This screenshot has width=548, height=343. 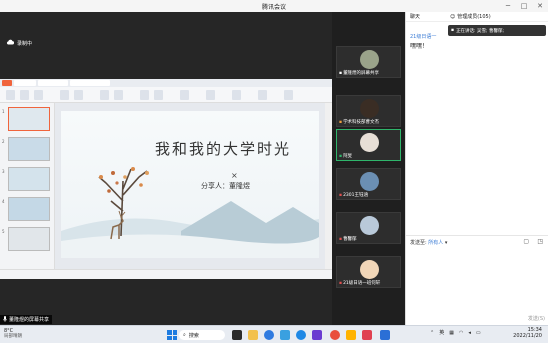 What do you see at coordinates (348, 239) in the screenshot?
I see `participant-name: ▪ 曹馨郁` at bounding box center [348, 239].